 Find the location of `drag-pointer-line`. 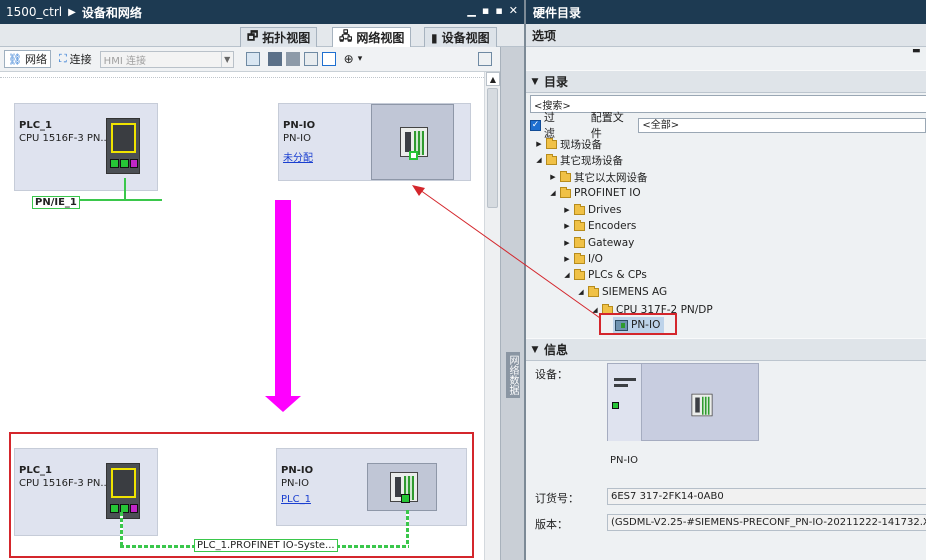

drag-pointer-line is located at coordinates (510, 254).